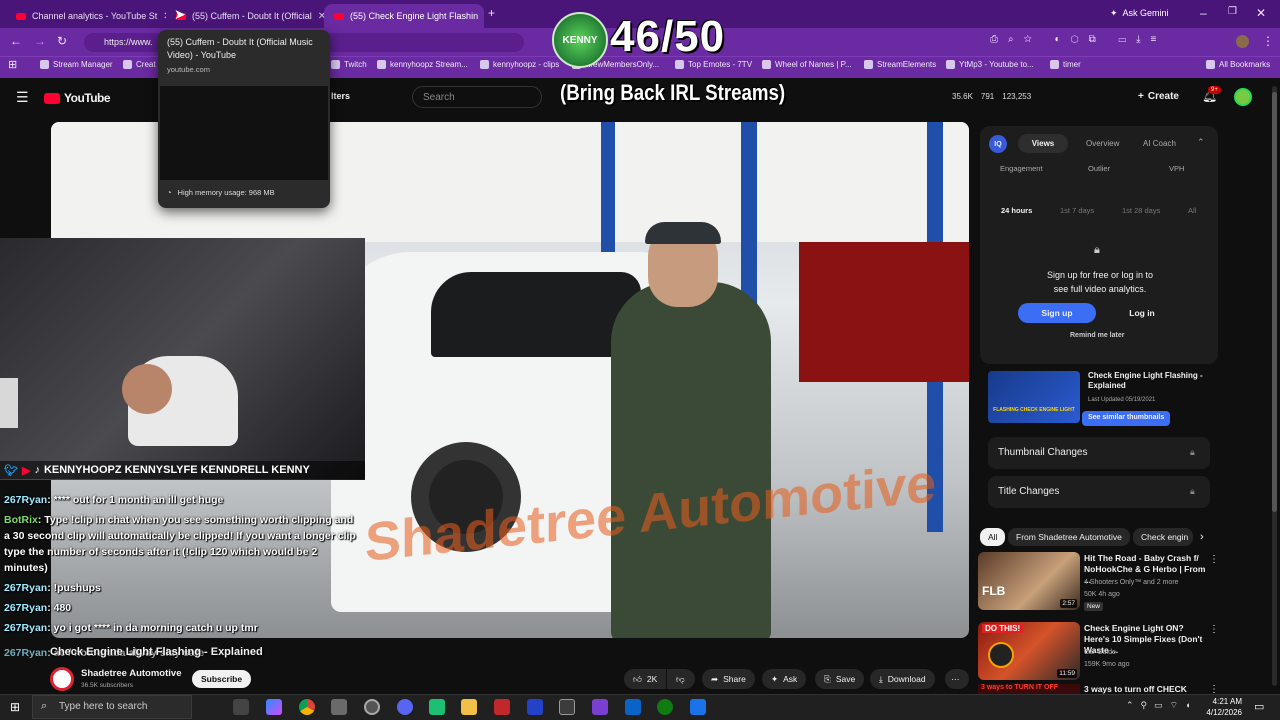 The image size is (1280, 720). I want to click on hamburger-menu-icon: ☰, so click(22, 97).